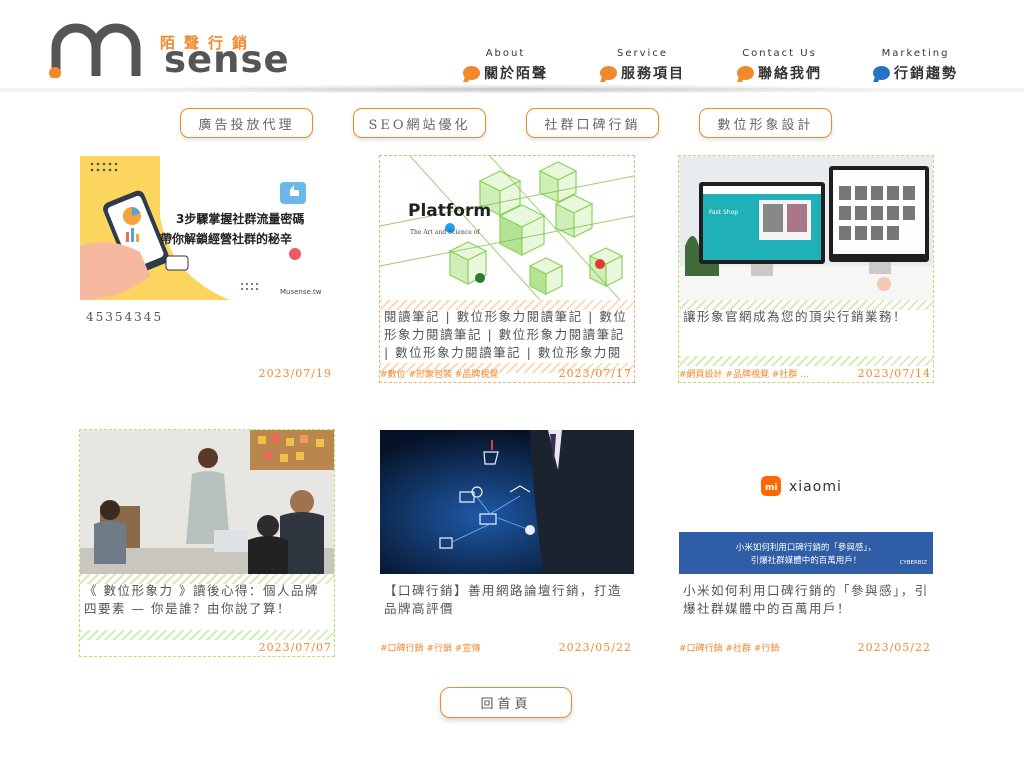 Image resolution: width=1024 pixels, height=779 pixels. I want to click on article-date: 2023/07/17, so click(595, 373).